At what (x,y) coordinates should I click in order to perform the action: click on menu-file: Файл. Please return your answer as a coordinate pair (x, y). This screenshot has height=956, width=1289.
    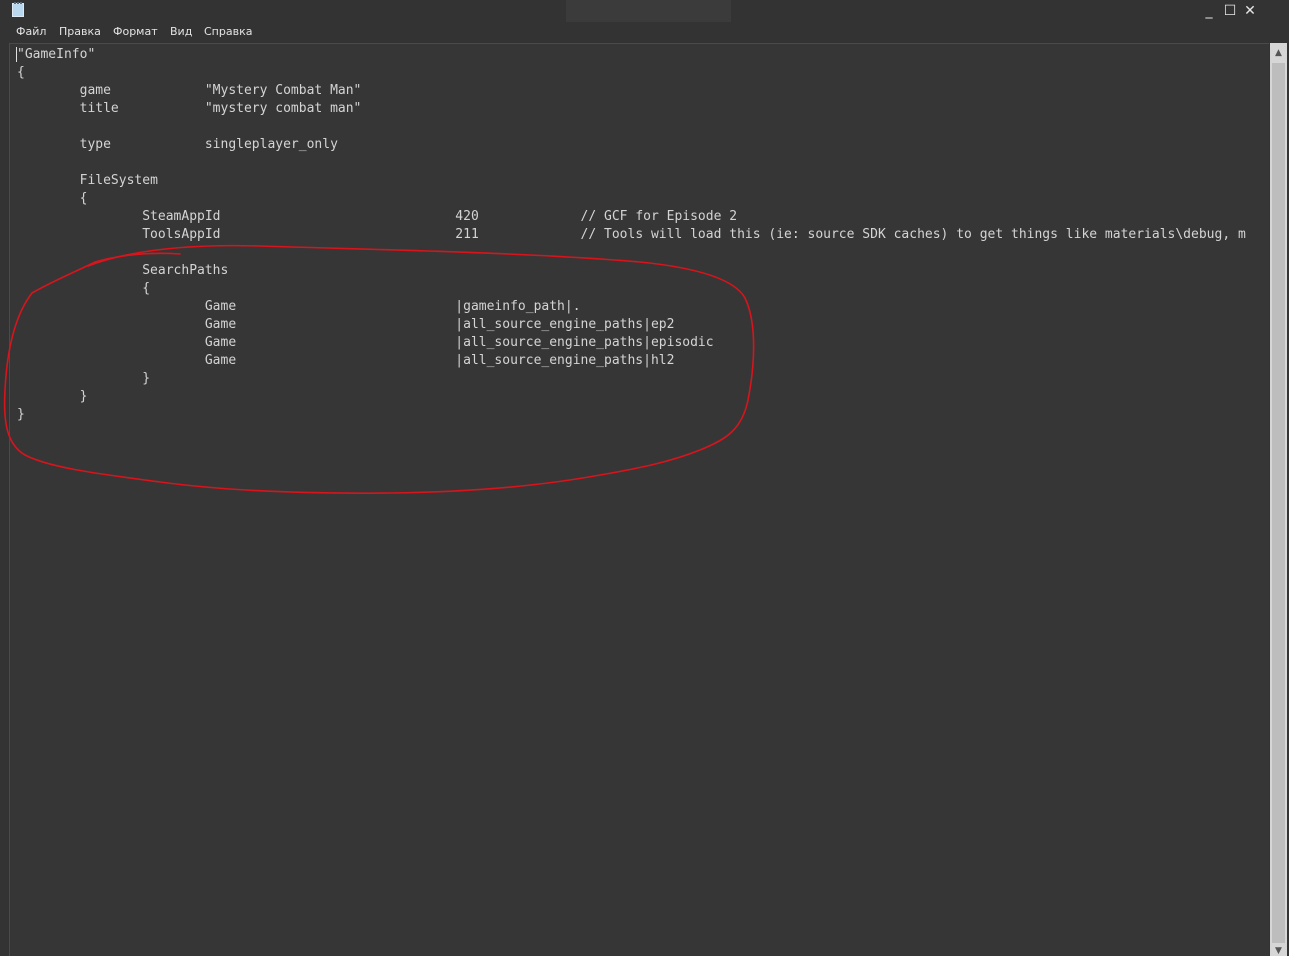
    Looking at the image, I should click on (31, 31).